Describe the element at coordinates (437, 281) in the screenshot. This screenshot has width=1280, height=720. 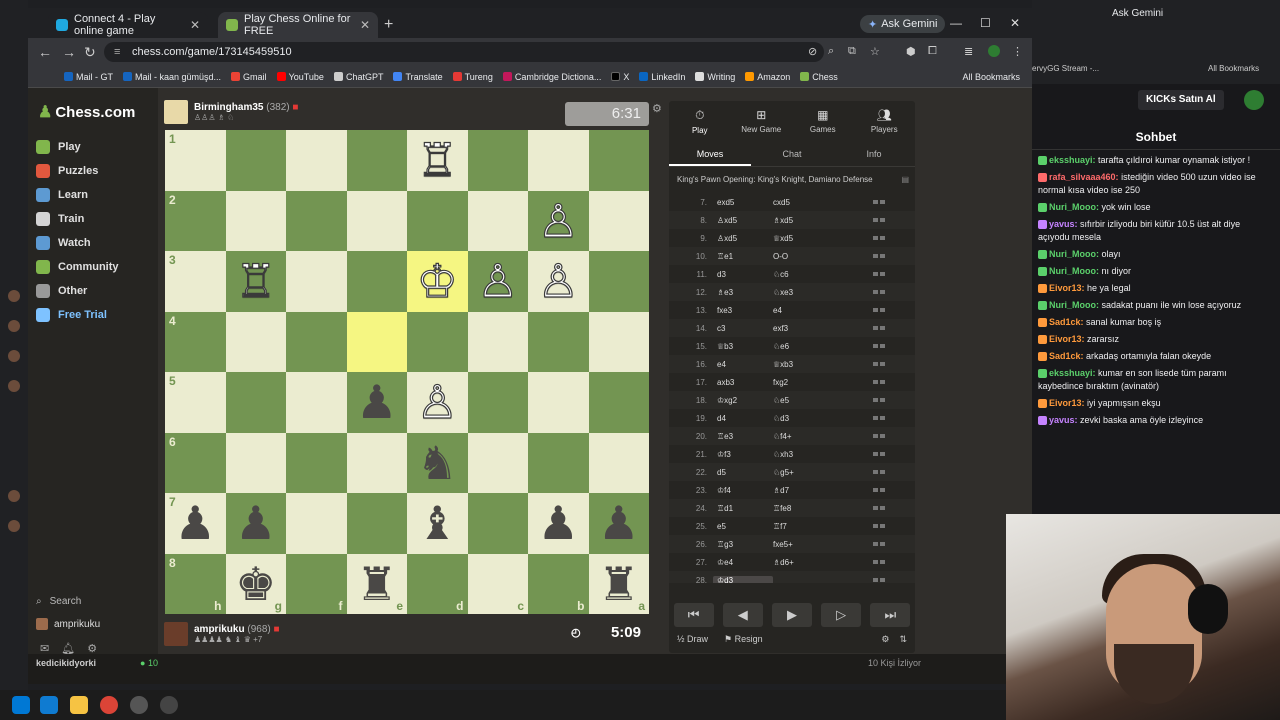
I see `board-square: ♔` at that location.